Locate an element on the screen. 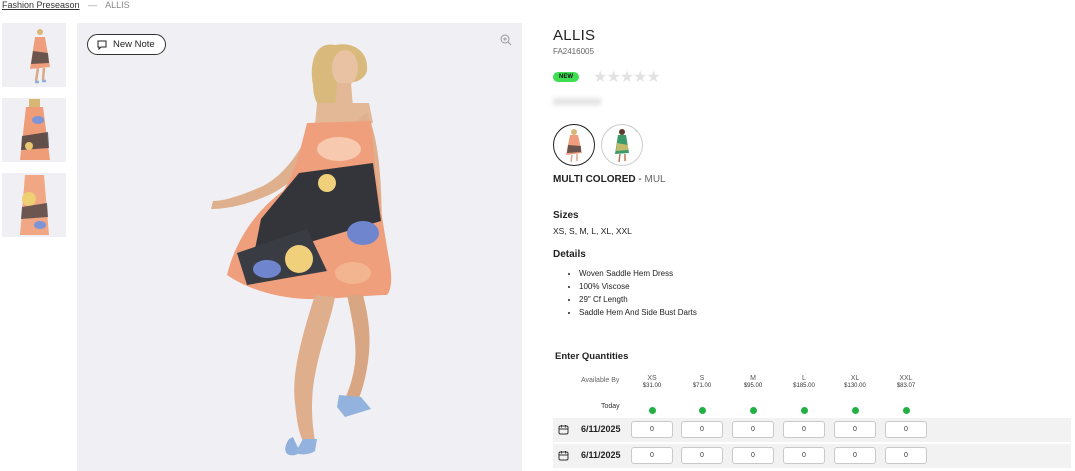 The image size is (1075, 471). details-item: Saddle Hem And Side Bust Darts is located at coordinates (638, 312).